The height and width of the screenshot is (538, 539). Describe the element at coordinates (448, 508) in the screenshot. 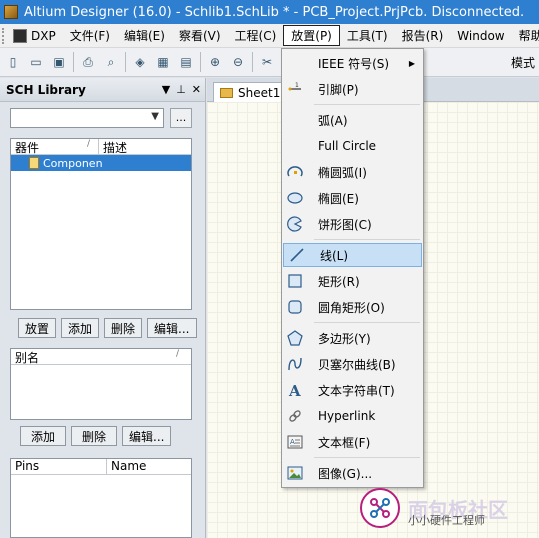

I see `watermark: 面包板社区 小小硬件工程师` at that location.